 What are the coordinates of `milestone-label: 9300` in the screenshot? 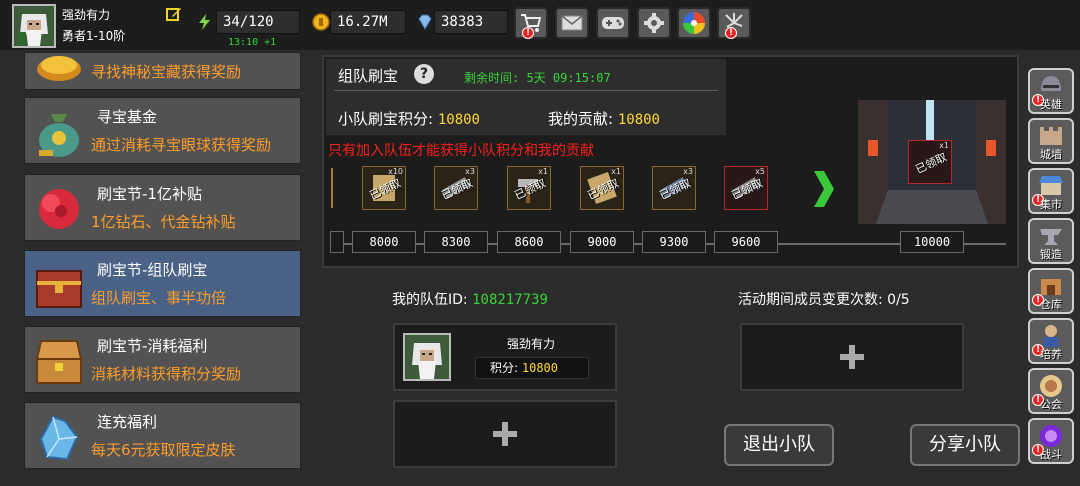 It's located at (674, 242).